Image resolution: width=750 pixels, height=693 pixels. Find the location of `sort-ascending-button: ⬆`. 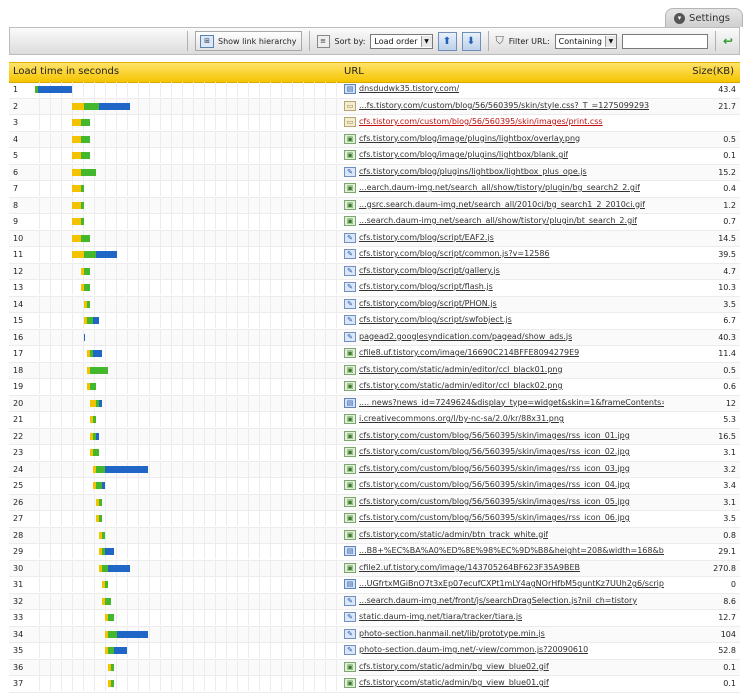

sort-ascending-button: ⬆ is located at coordinates (447, 41).